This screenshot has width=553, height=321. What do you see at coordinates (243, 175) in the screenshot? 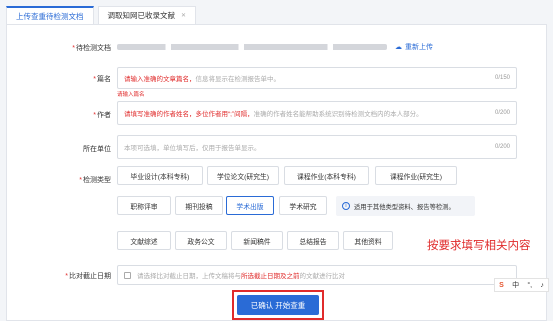
I see `type-option-grad-thesis: 学位论文(研究生)` at bounding box center [243, 175].